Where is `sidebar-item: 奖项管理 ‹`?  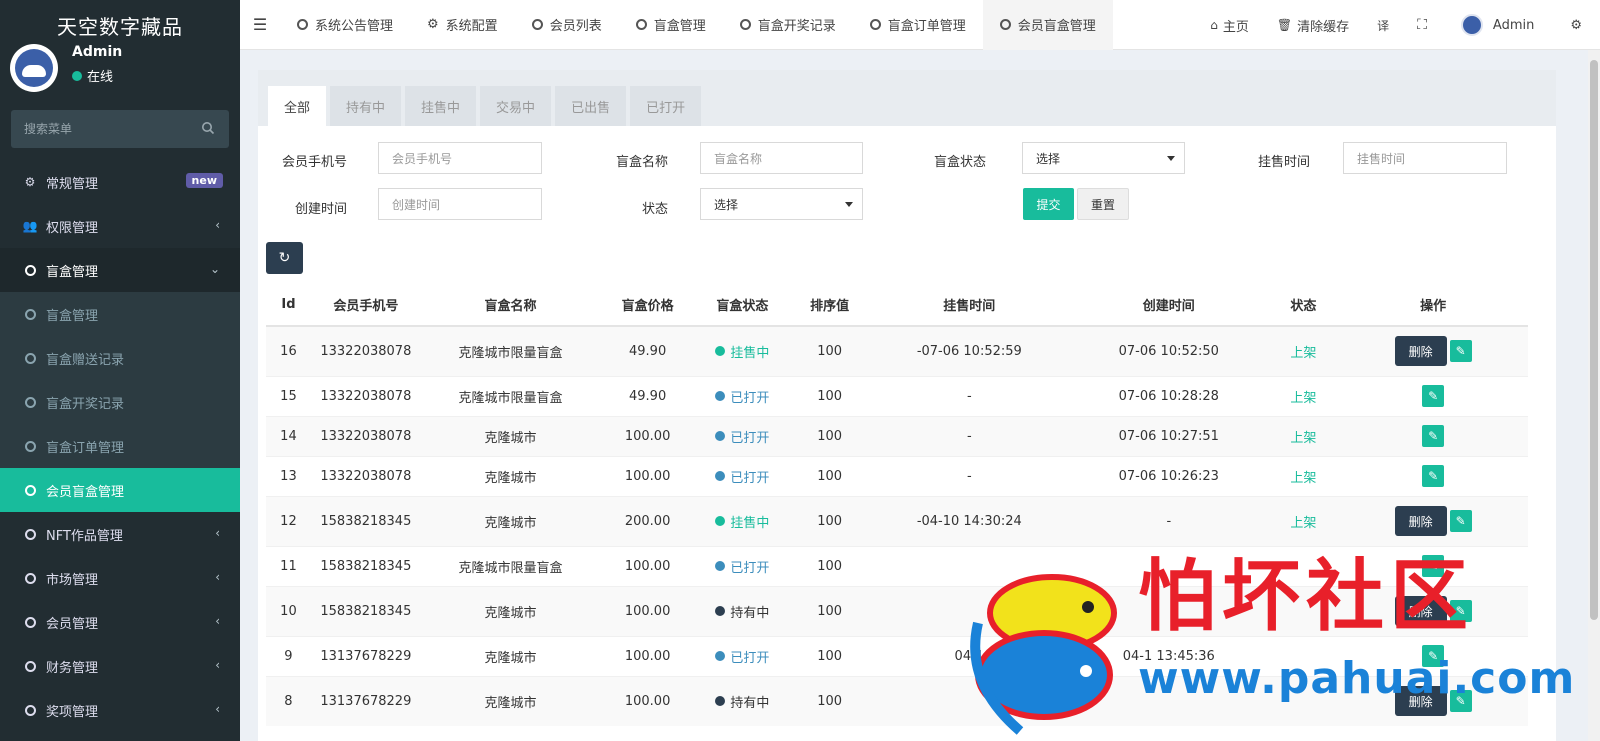
sidebar-item: 奖项管理 ‹ is located at coordinates (120, 710).